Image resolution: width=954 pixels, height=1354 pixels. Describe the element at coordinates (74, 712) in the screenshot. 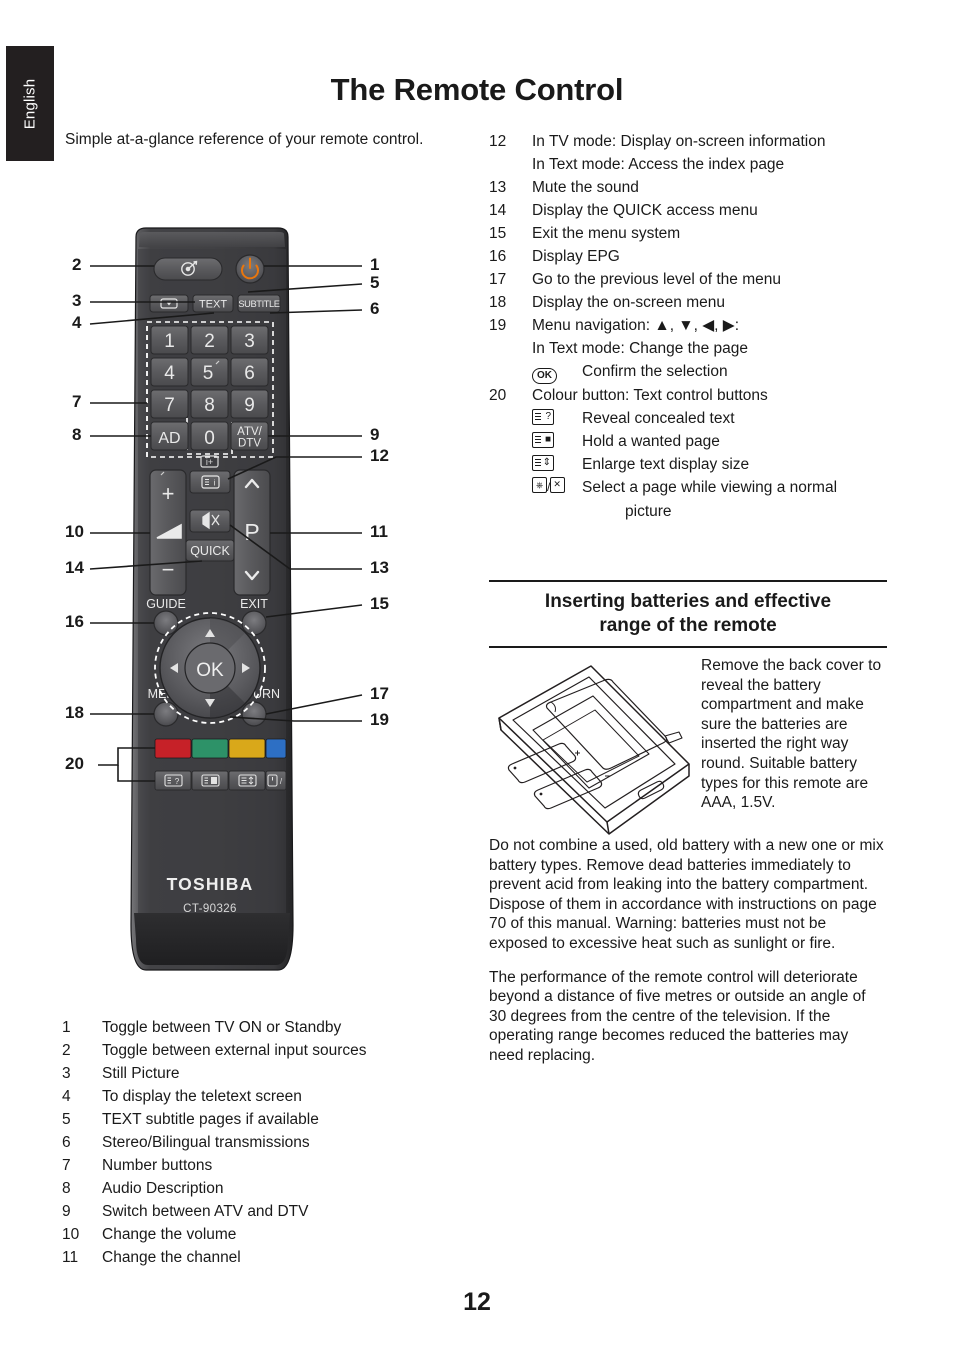

I see `callout-18: 18` at that location.